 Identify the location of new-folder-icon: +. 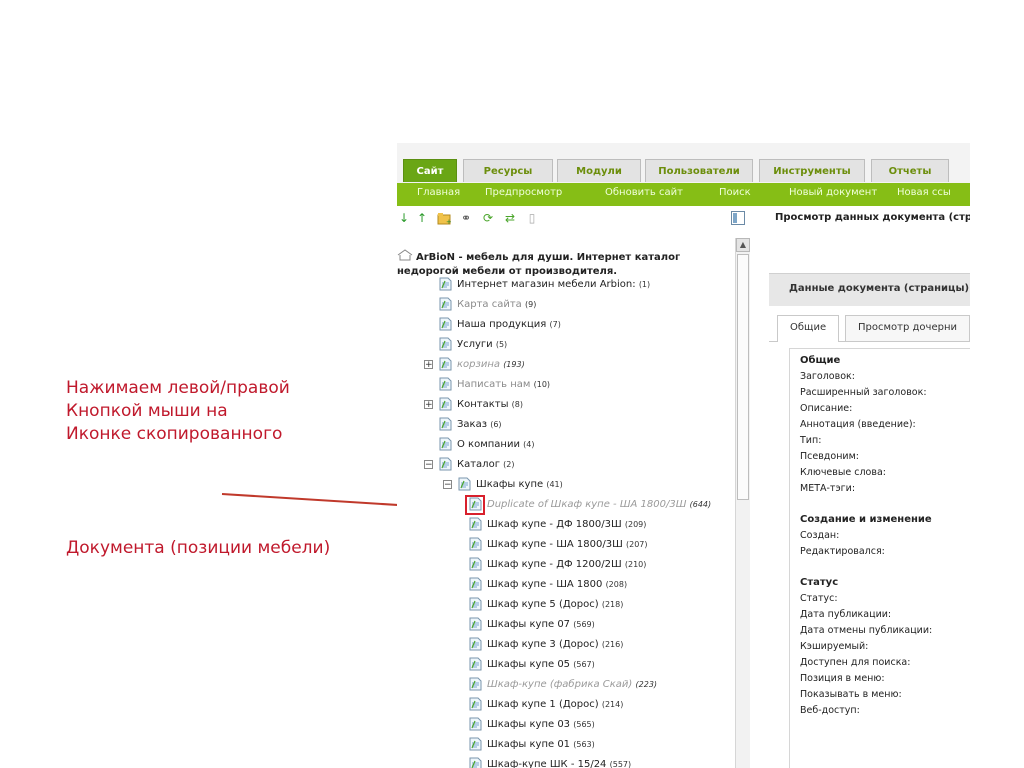
(444, 218).